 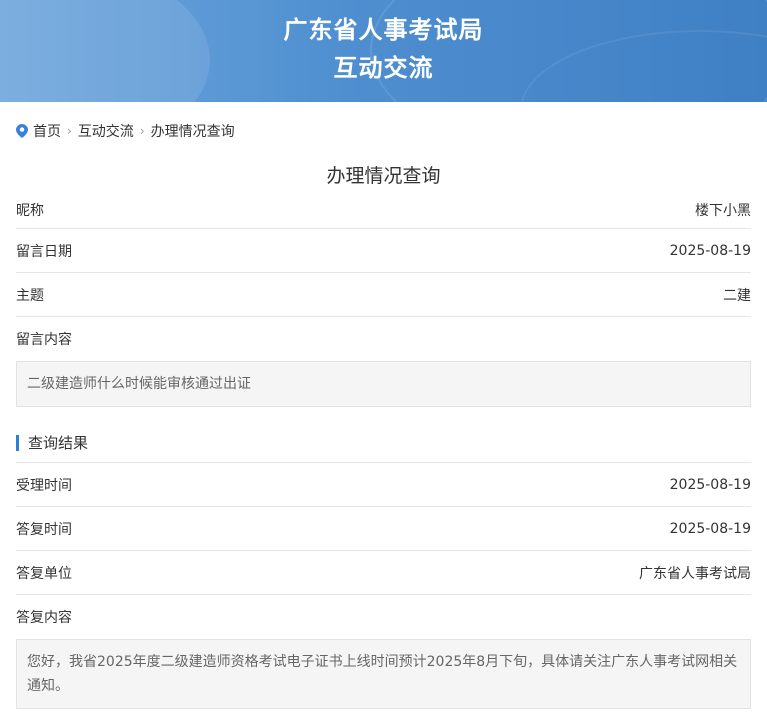 What do you see at coordinates (44, 573) in the screenshot?
I see `reply-unit-label: 答复单位` at bounding box center [44, 573].